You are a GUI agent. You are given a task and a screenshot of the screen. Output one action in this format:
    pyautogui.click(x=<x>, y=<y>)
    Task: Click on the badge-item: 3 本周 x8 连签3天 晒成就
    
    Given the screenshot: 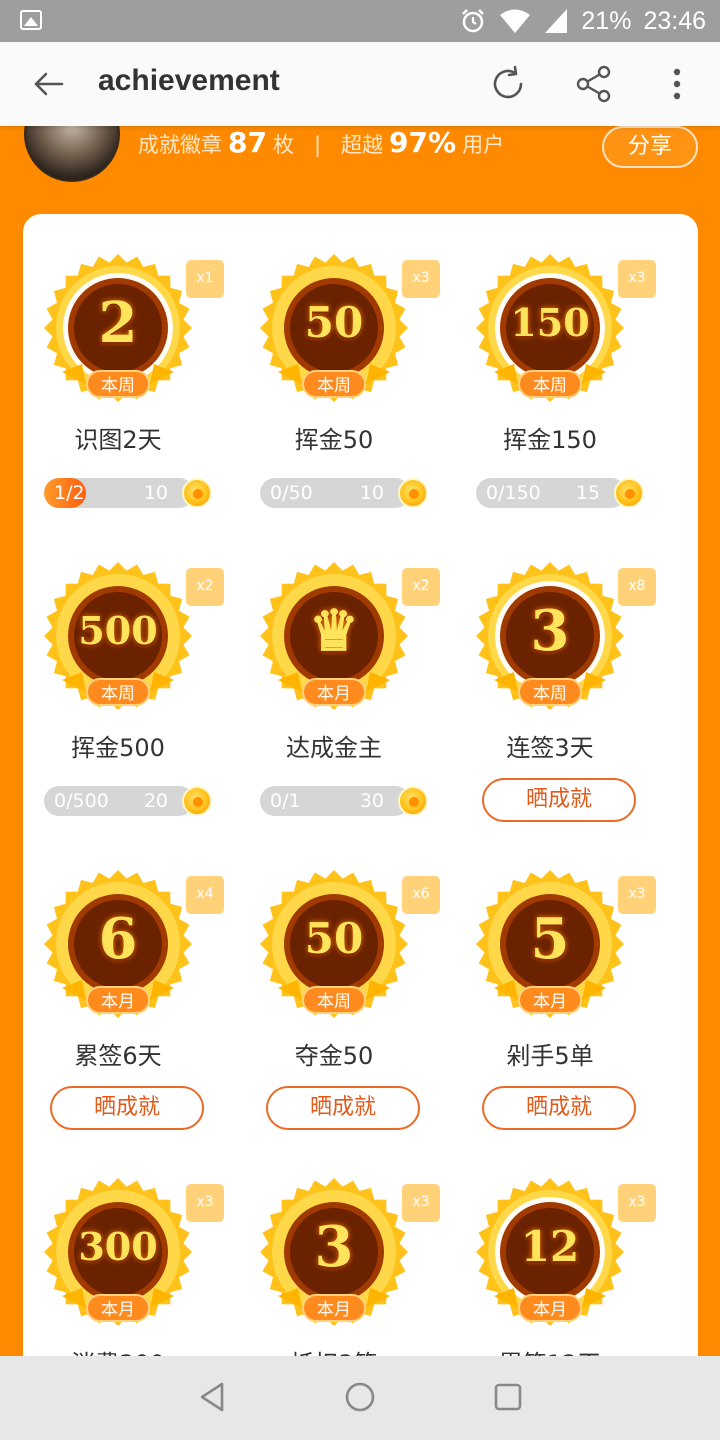 What is the action you would take?
    pyautogui.click(x=564, y=688)
    